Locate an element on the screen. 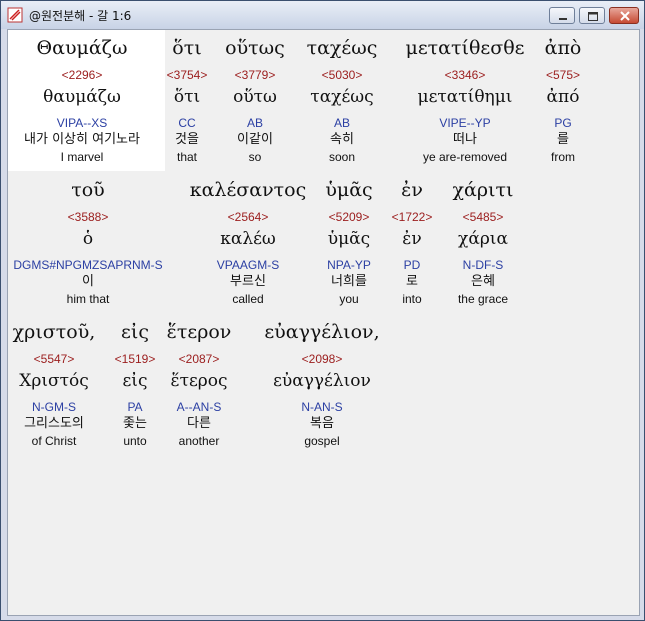 This screenshot has height=621, width=645. close-button is located at coordinates (624, 15).